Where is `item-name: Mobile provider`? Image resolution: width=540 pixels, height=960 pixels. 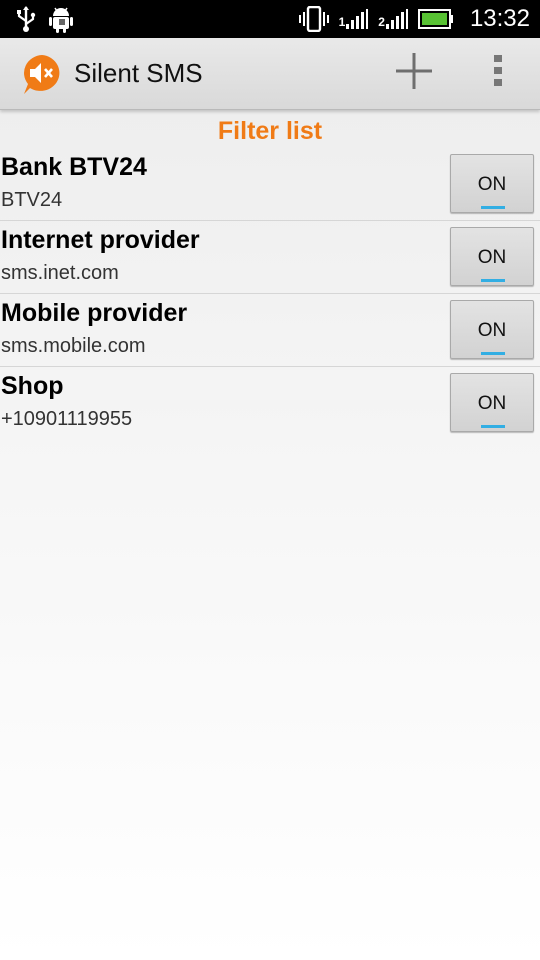
item-name: Mobile provider is located at coordinates (94, 313).